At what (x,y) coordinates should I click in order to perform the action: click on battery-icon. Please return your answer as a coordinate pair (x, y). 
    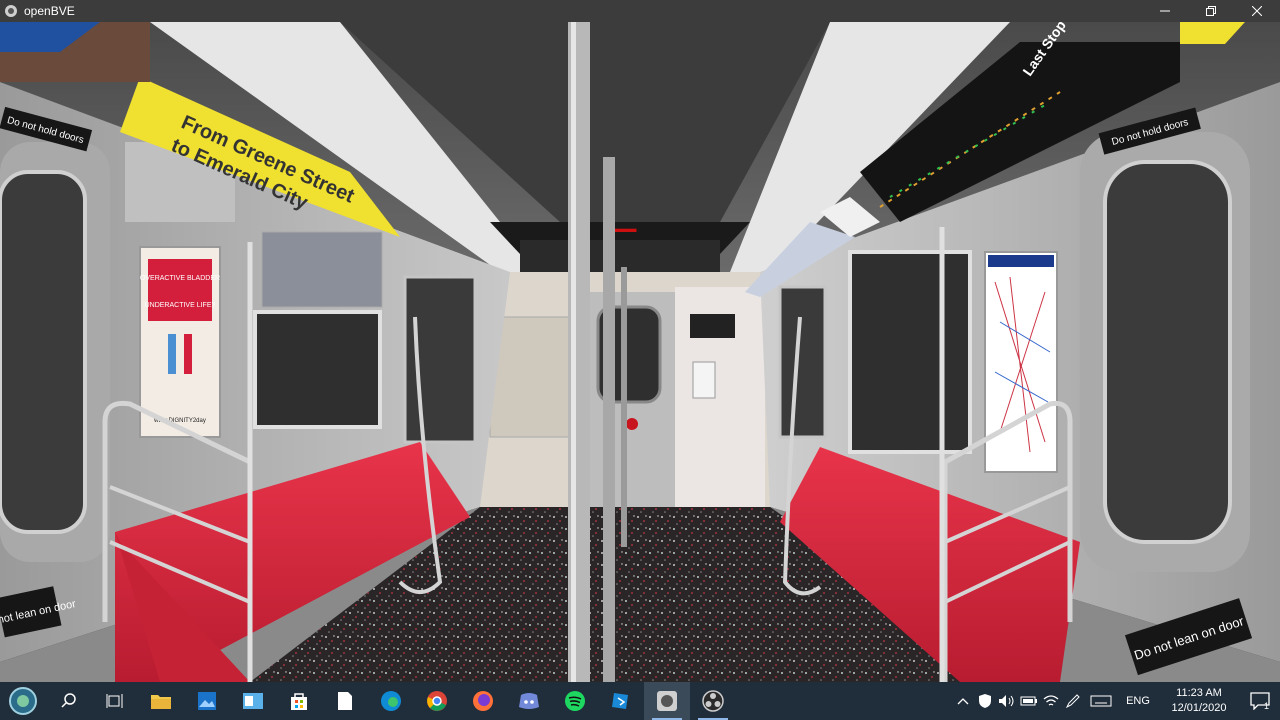
    Looking at the image, I should click on (1028, 701).